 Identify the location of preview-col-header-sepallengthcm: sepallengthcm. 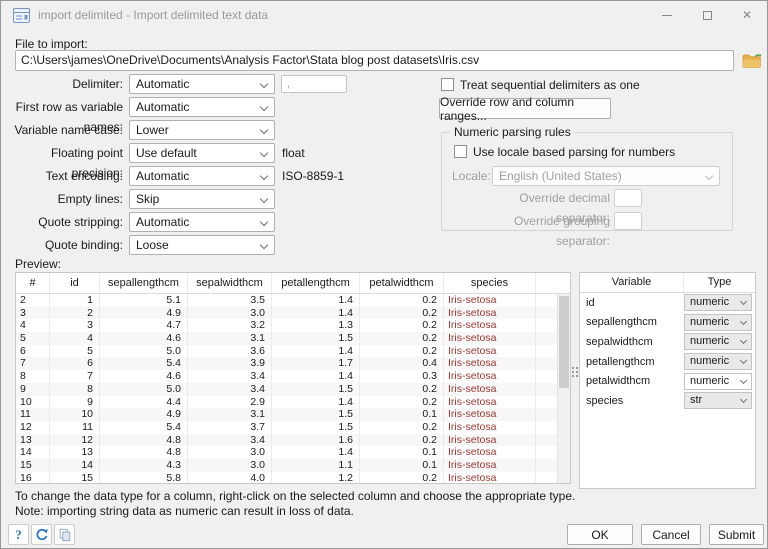
(144, 283).